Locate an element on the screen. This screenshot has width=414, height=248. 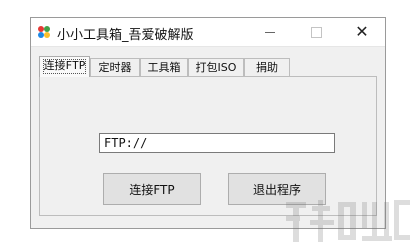
connect-ftp-button: 连接FTP is located at coordinates (152, 189).